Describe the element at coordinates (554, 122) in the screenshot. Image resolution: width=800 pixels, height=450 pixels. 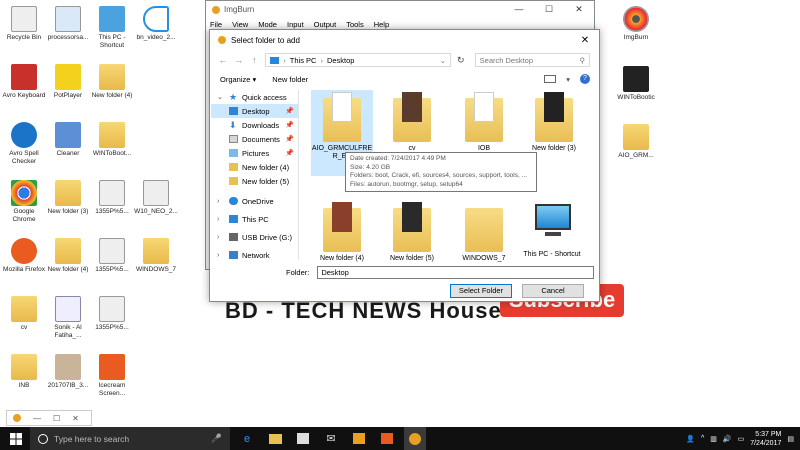
I see `file-item: New folder (3)` at that location.